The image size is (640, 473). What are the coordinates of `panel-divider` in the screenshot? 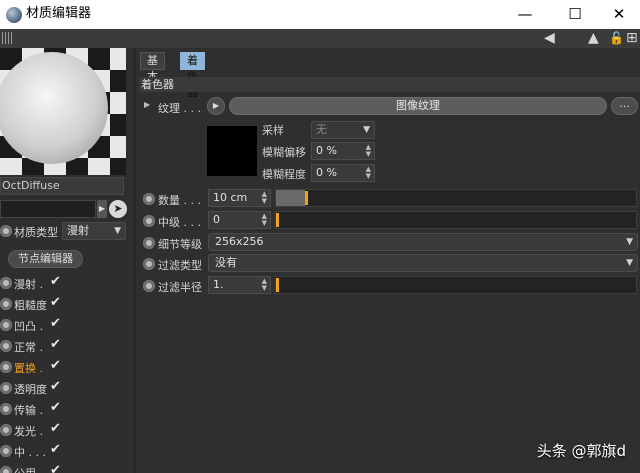 It's located at (135, 260).